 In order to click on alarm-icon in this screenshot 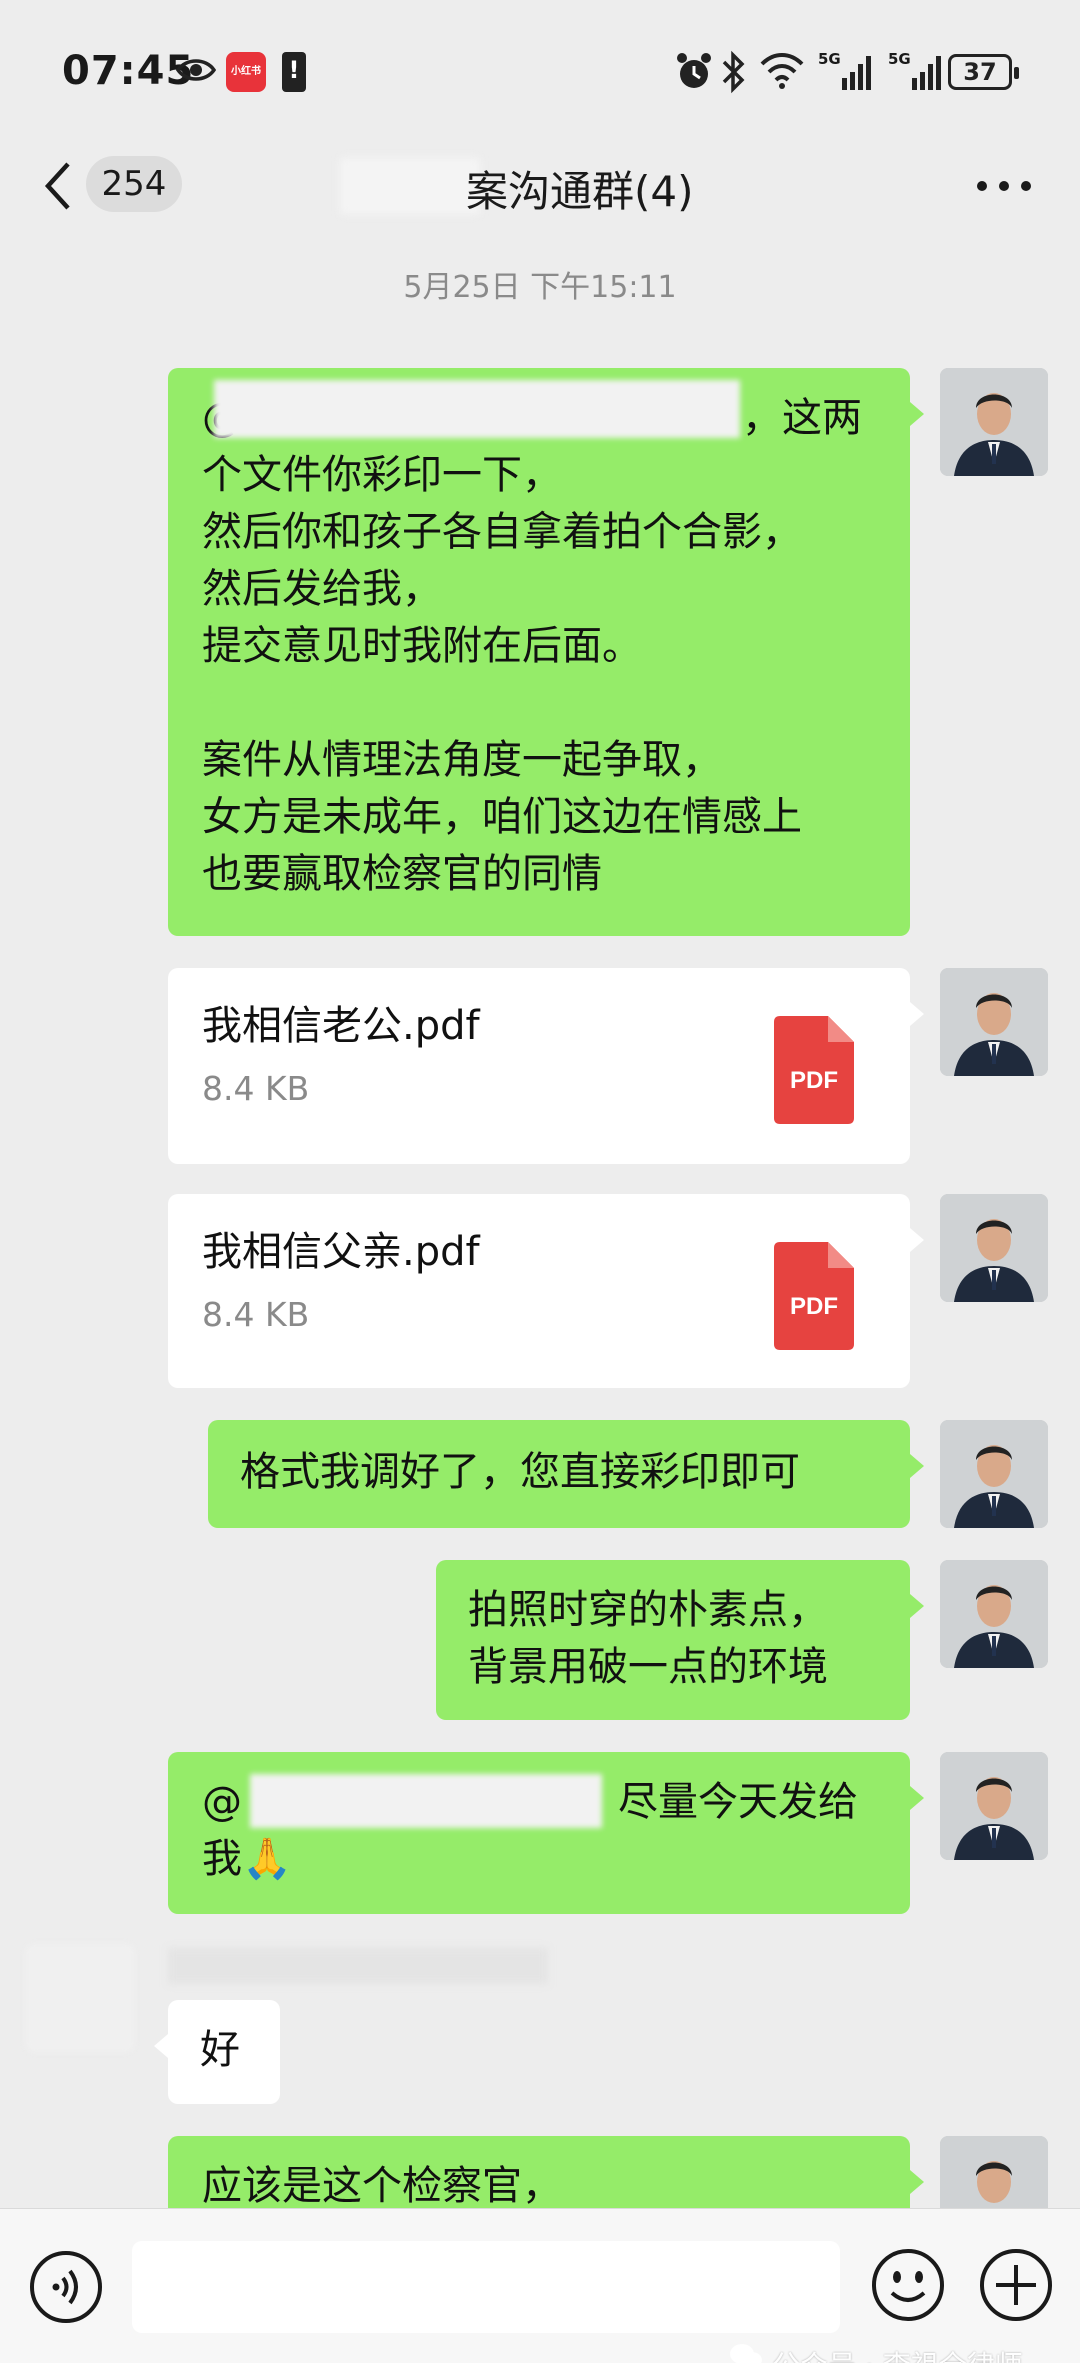, I will do `click(694, 70)`.